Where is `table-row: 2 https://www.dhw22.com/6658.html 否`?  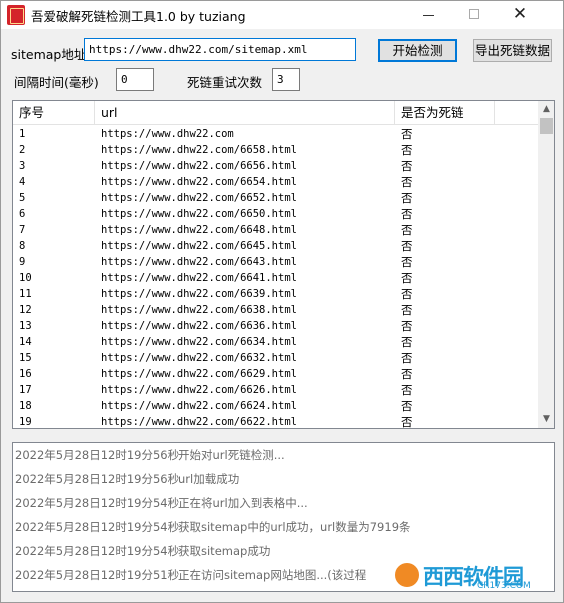
table-row: 2 https://www.dhw22.com/6658.html 否 is located at coordinates (275, 150).